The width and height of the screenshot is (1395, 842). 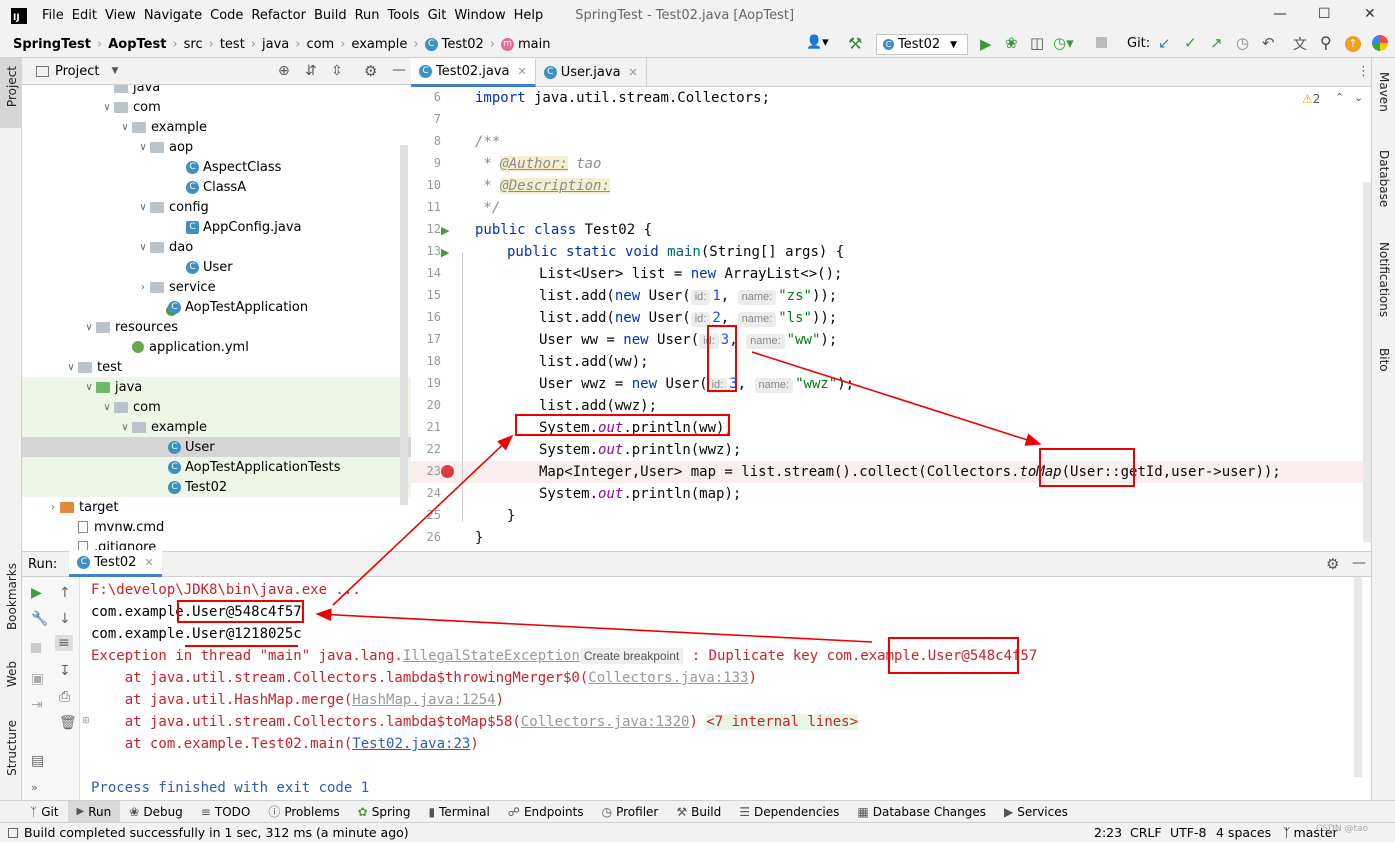 What do you see at coordinates (120, 15) in the screenshot?
I see `menu-view: View` at bounding box center [120, 15].